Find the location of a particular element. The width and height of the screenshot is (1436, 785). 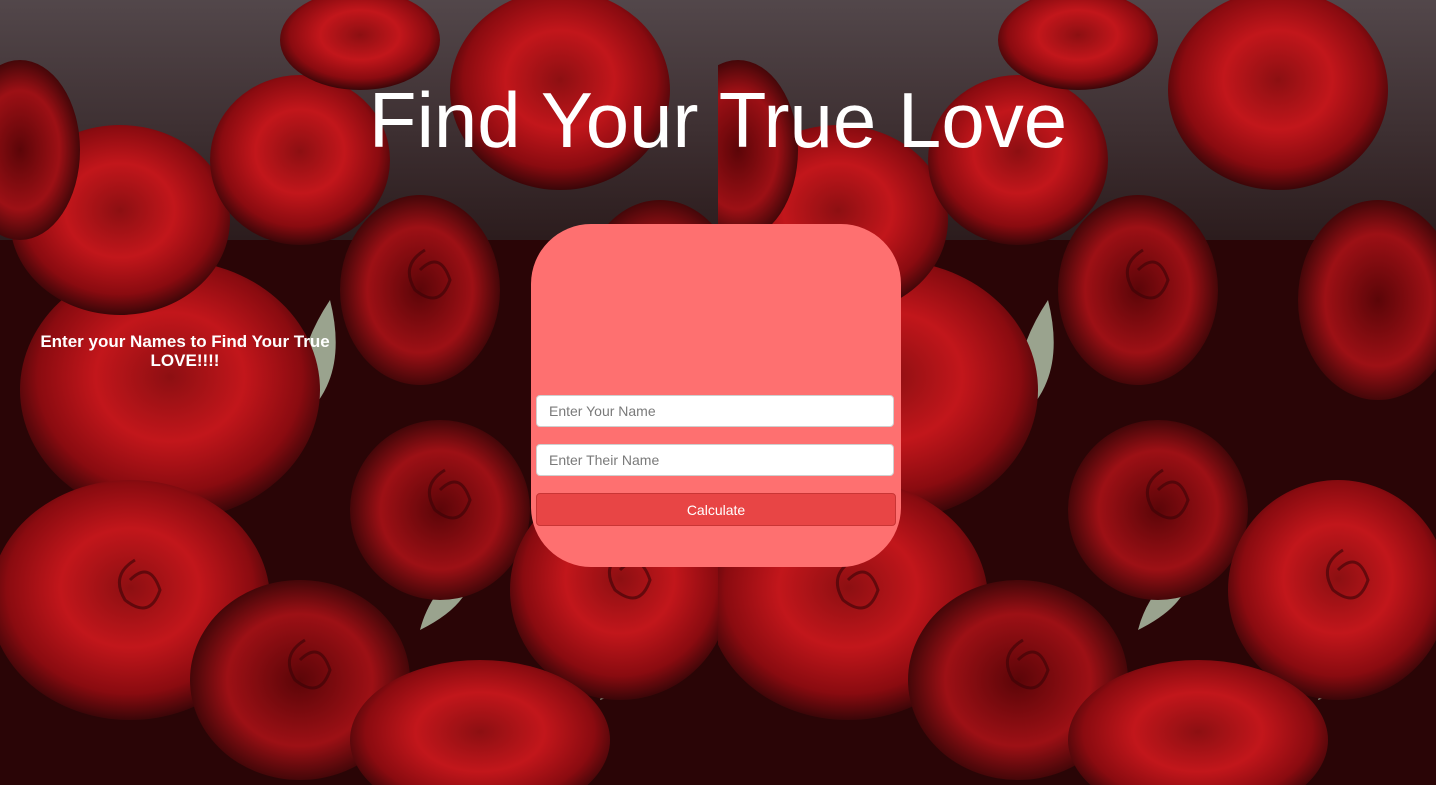

your-name-input is located at coordinates (715, 411).